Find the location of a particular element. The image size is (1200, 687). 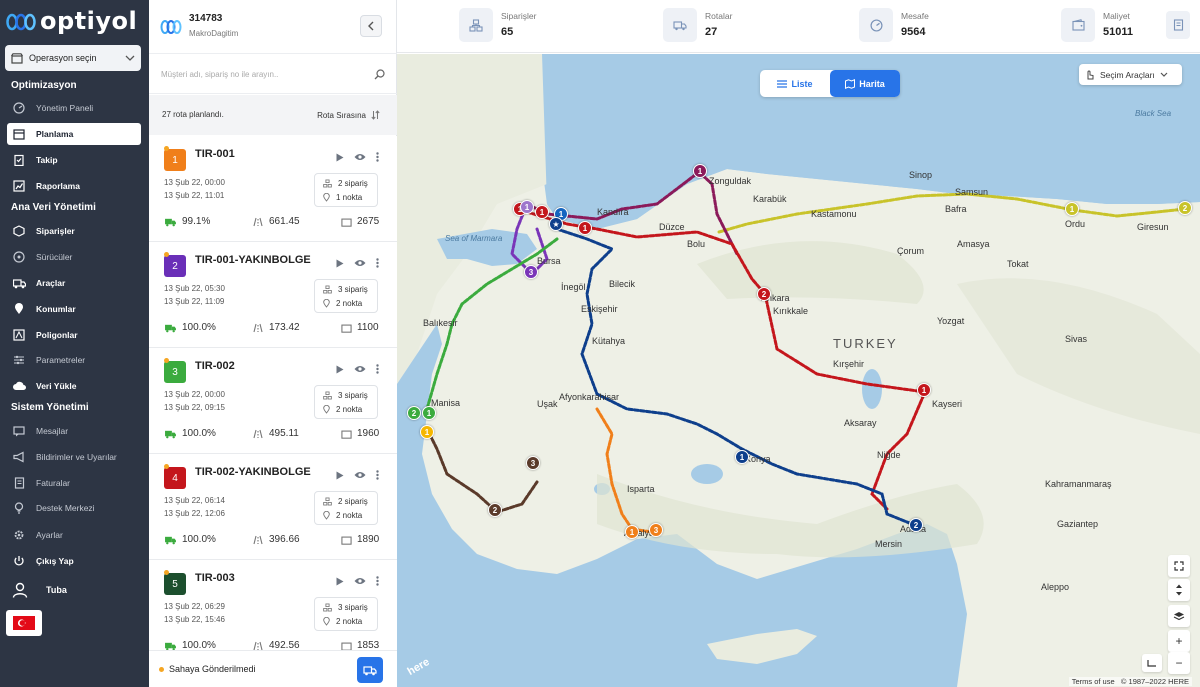

gear-icon is located at coordinates (19, 535).